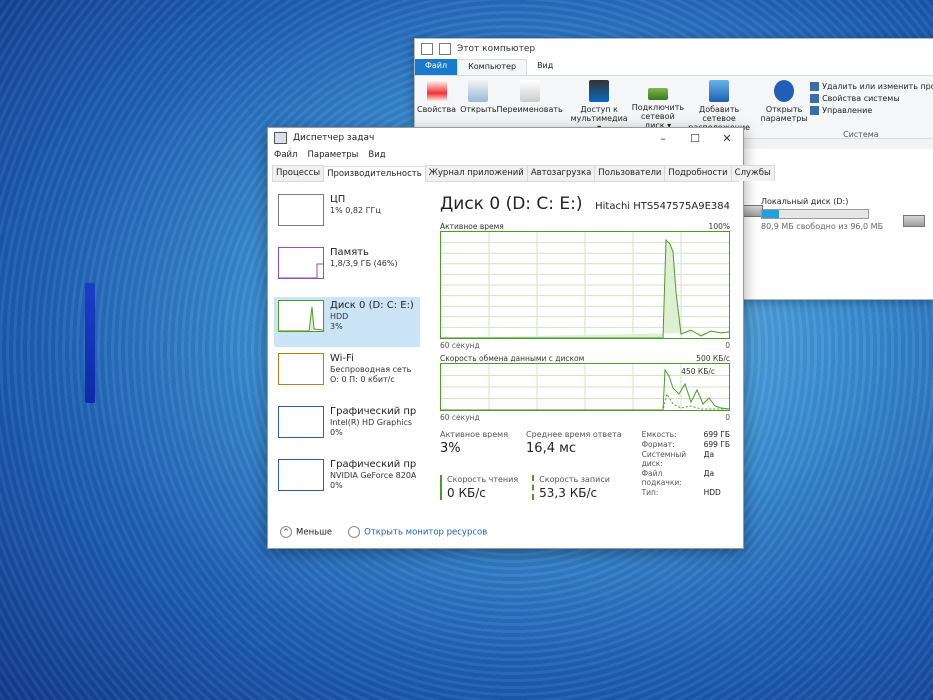 The height and width of the screenshot is (700, 933). I want to click on menu-bar: Файл Параметры Вид, so click(505, 155).